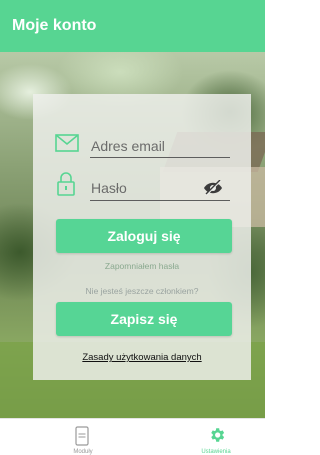 The height and width of the screenshot is (455, 320). Describe the element at coordinates (142, 291) in the screenshot. I see `not-member-text: Nie jesteś jeszcze członkiem?` at that location.